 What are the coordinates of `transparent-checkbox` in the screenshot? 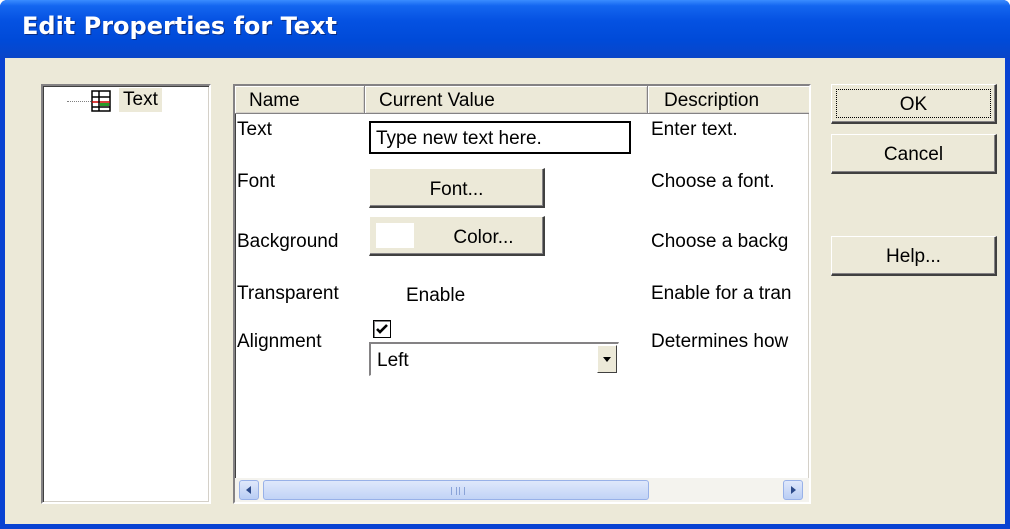 It's located at (382, 329).